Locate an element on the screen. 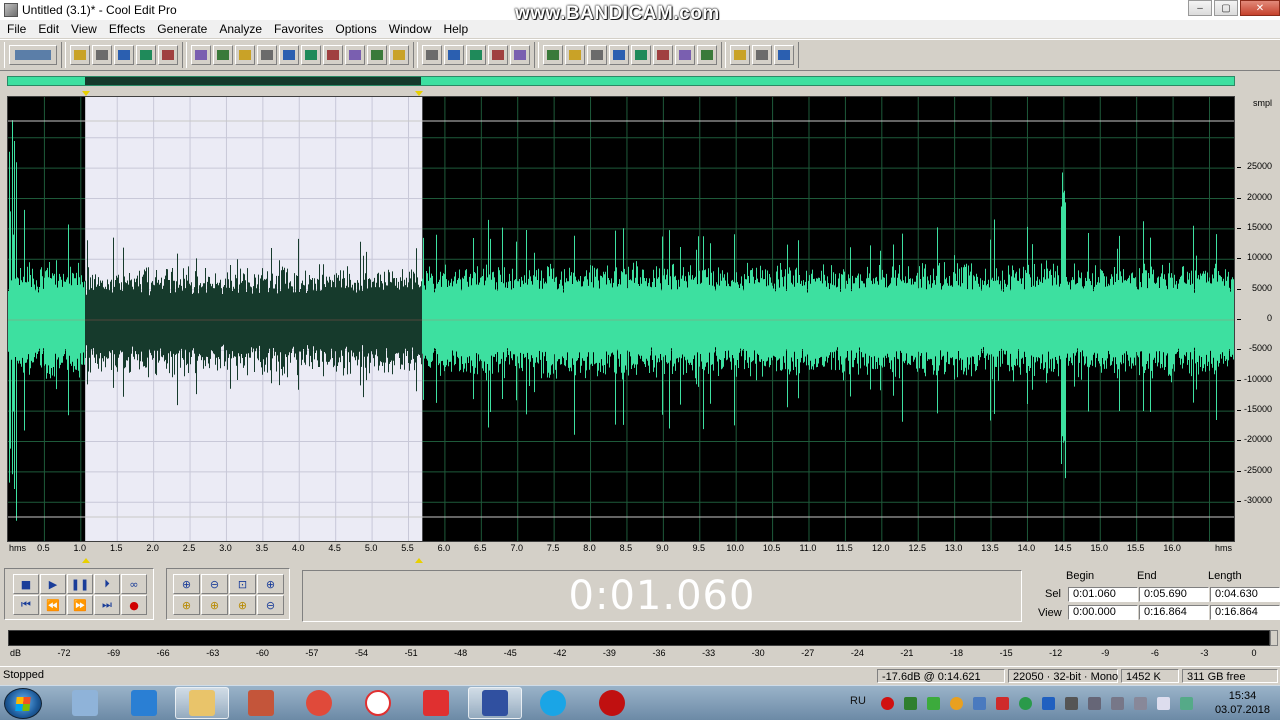  overview-bar is located at coordinates (621, 81).